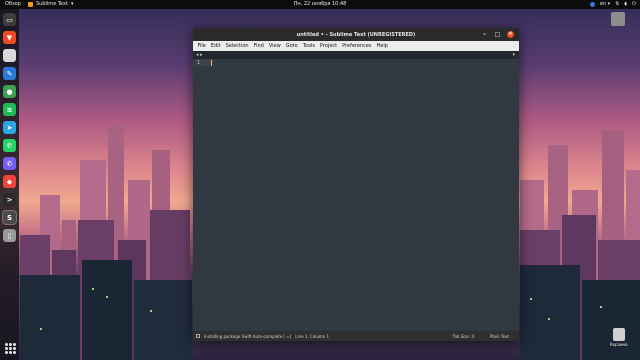  Describe the element at coordinates (9, 55) in the screenshot. I see `dock-item-libreoffice` at that location.